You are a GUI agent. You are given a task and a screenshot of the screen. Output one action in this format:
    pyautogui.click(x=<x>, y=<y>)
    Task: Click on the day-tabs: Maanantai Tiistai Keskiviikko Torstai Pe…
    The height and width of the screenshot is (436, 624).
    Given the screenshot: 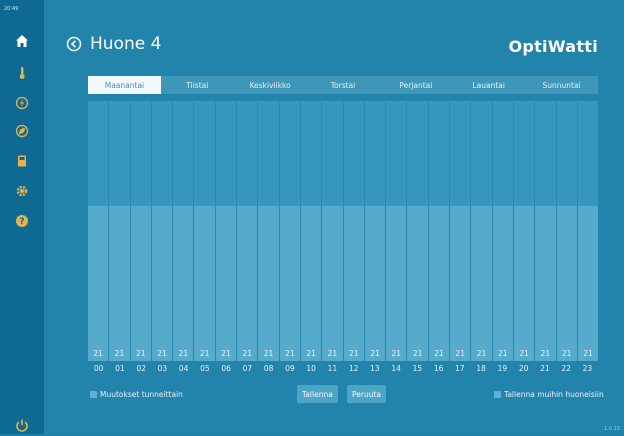 What is the action you would take?
    pyautogui.click(x=343, y=85)
    